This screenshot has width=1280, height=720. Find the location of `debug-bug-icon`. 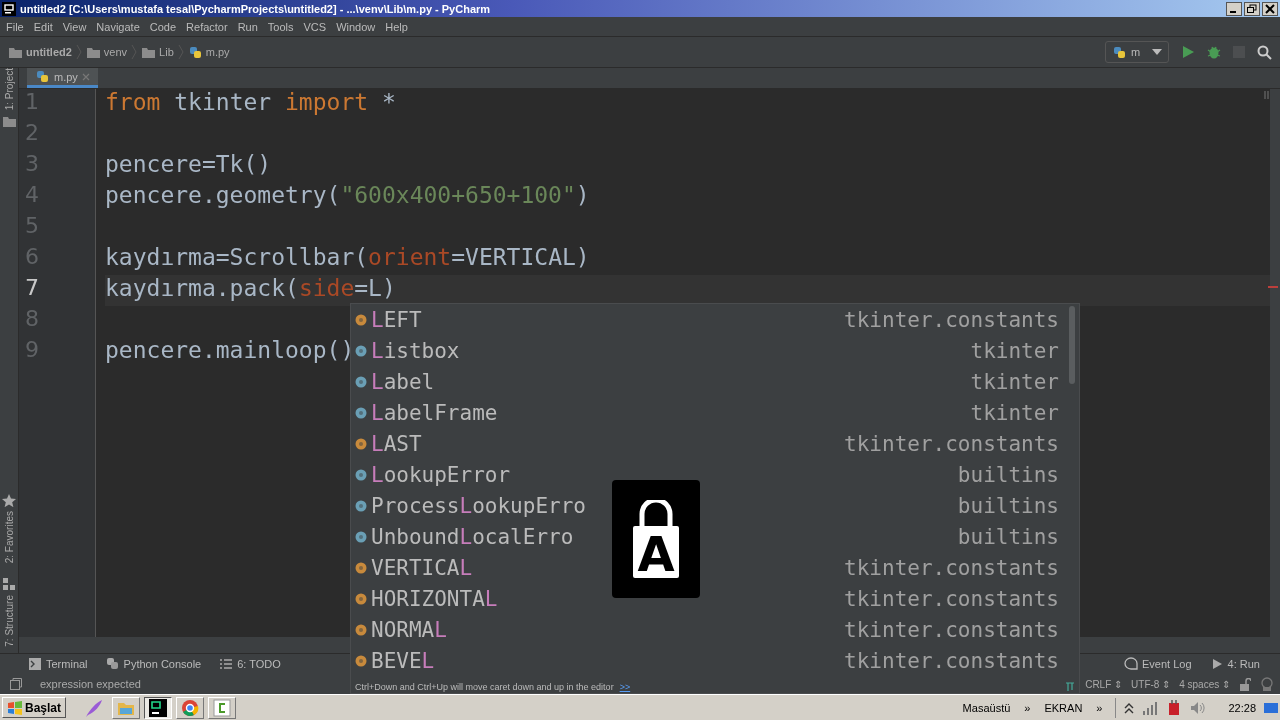

debug-bug-icon is located at coordinates (1214, 52).